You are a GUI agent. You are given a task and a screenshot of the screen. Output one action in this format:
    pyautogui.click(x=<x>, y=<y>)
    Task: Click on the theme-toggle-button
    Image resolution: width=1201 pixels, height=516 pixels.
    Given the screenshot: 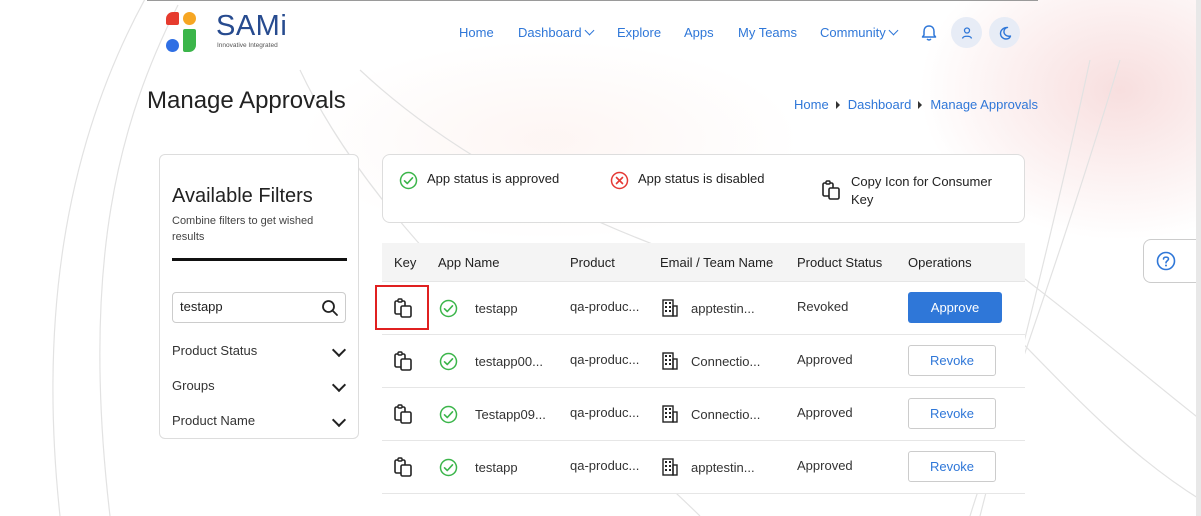 What is the action you would take?
    pyautogui.click(x=1004, y=32)
    